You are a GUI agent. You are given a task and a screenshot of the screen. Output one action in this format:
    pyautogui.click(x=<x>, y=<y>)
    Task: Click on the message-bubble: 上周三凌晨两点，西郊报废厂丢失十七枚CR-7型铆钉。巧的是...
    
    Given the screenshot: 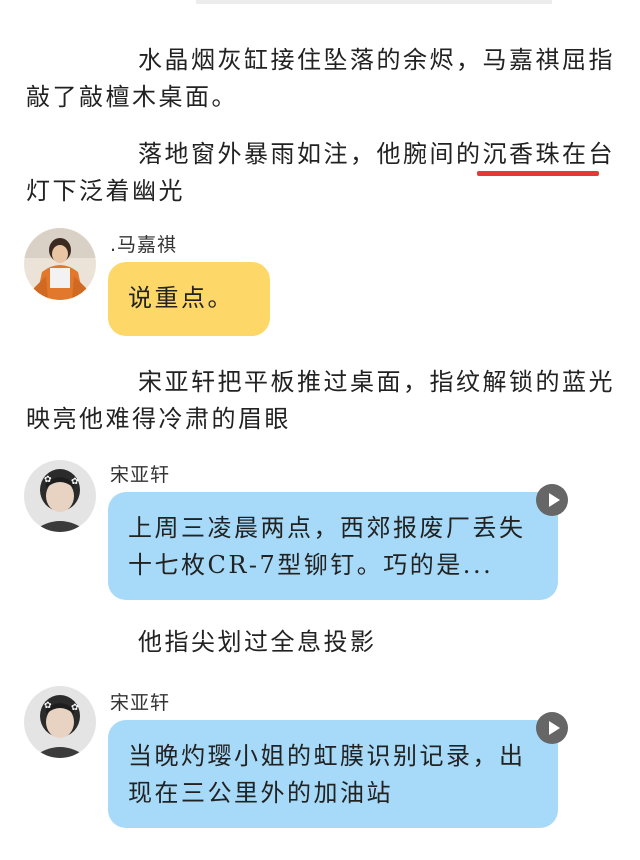 What is the action you would take?
    pyautogui.click(x=333, y=546)
    